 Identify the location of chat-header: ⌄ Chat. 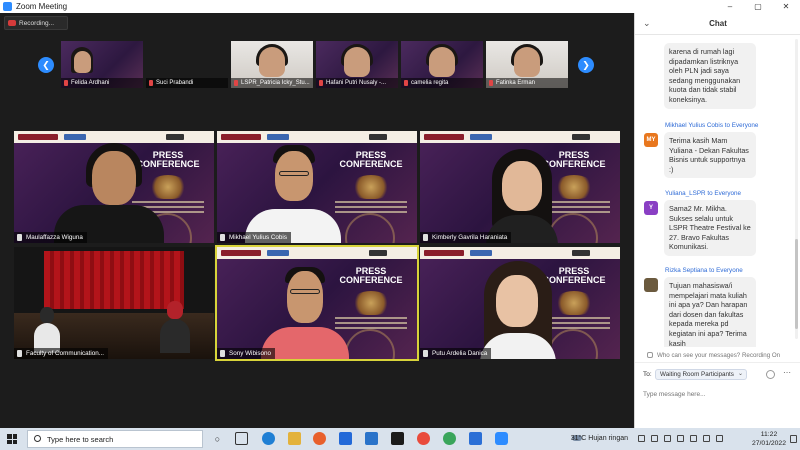
(717, 24).